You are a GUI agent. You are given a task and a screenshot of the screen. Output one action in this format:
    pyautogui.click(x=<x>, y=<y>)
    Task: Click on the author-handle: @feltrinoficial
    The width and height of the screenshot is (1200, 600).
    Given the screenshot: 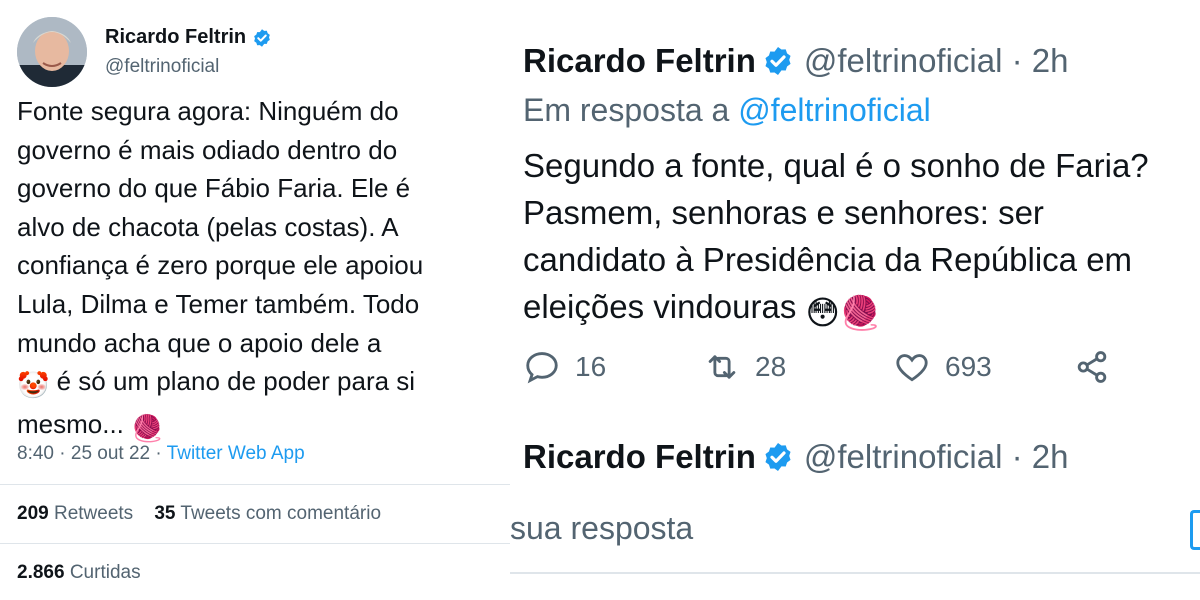 What is the action you would take?
    pyautogui.click(x=162, y=67)
    